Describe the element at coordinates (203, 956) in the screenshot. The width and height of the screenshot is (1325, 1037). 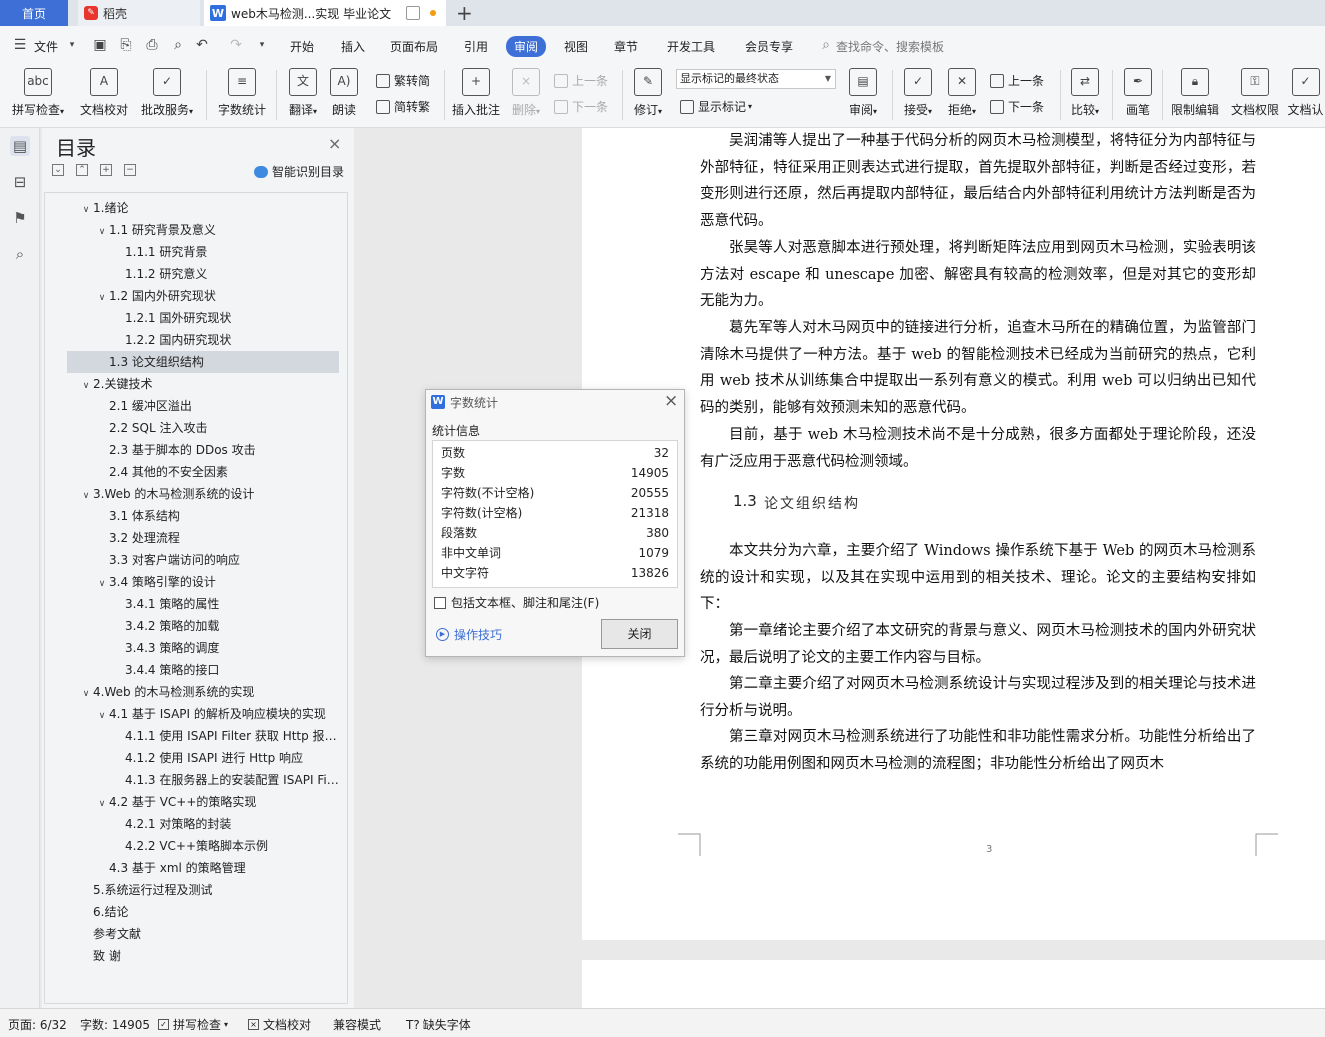
I see `toc-item: 致 谢` at that location.